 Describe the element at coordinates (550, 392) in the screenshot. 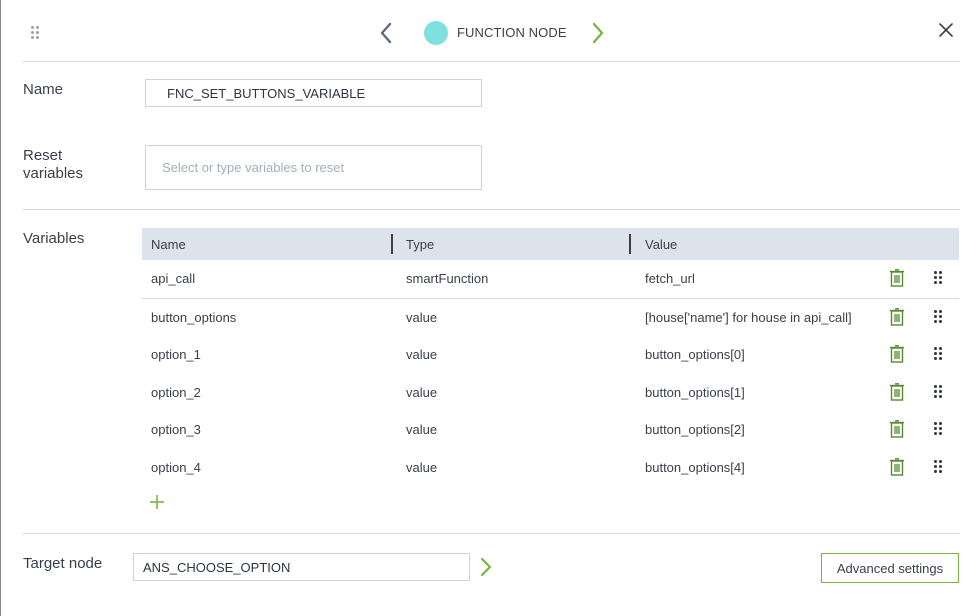

I see `table-row: option_2 value button_options[1]` at that location.